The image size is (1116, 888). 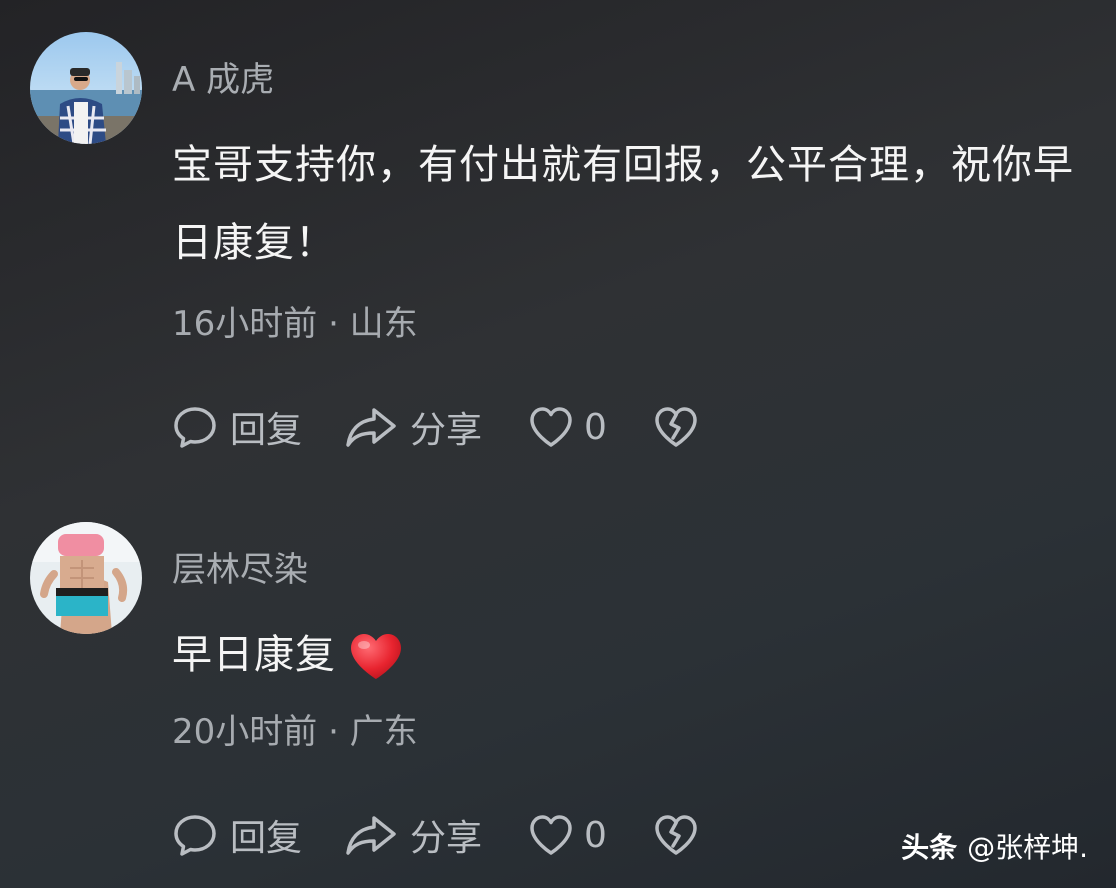 I want to click on comment-time-location: 20小时前 · 广东, so click(x=295, y=732).